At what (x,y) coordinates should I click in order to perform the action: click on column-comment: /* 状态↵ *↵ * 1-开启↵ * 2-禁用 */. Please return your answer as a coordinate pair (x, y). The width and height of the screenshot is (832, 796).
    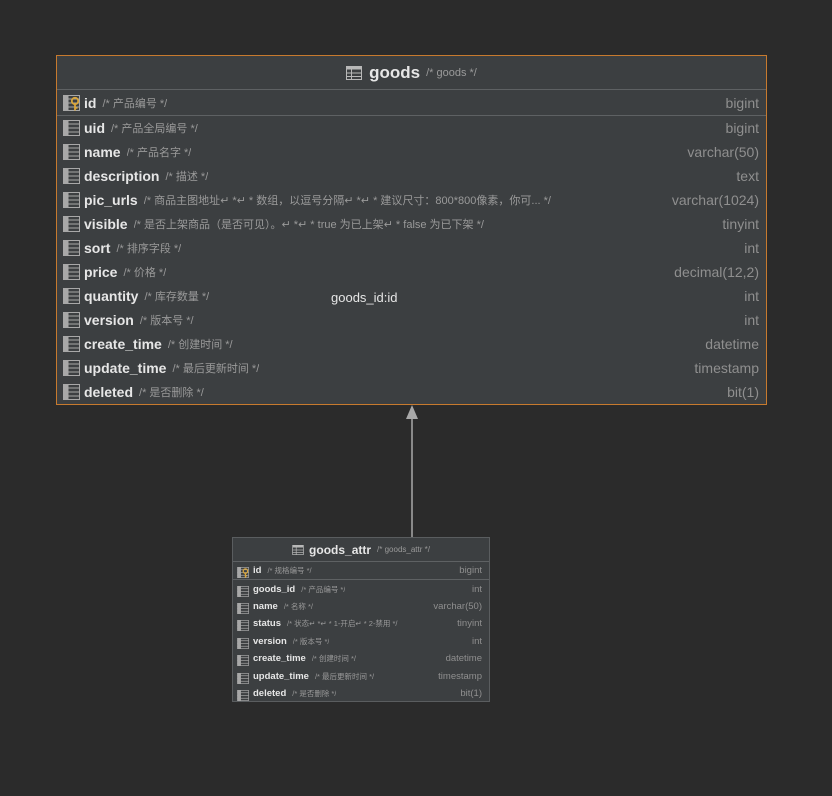
    Looking at the image, I should click on (342, 624).